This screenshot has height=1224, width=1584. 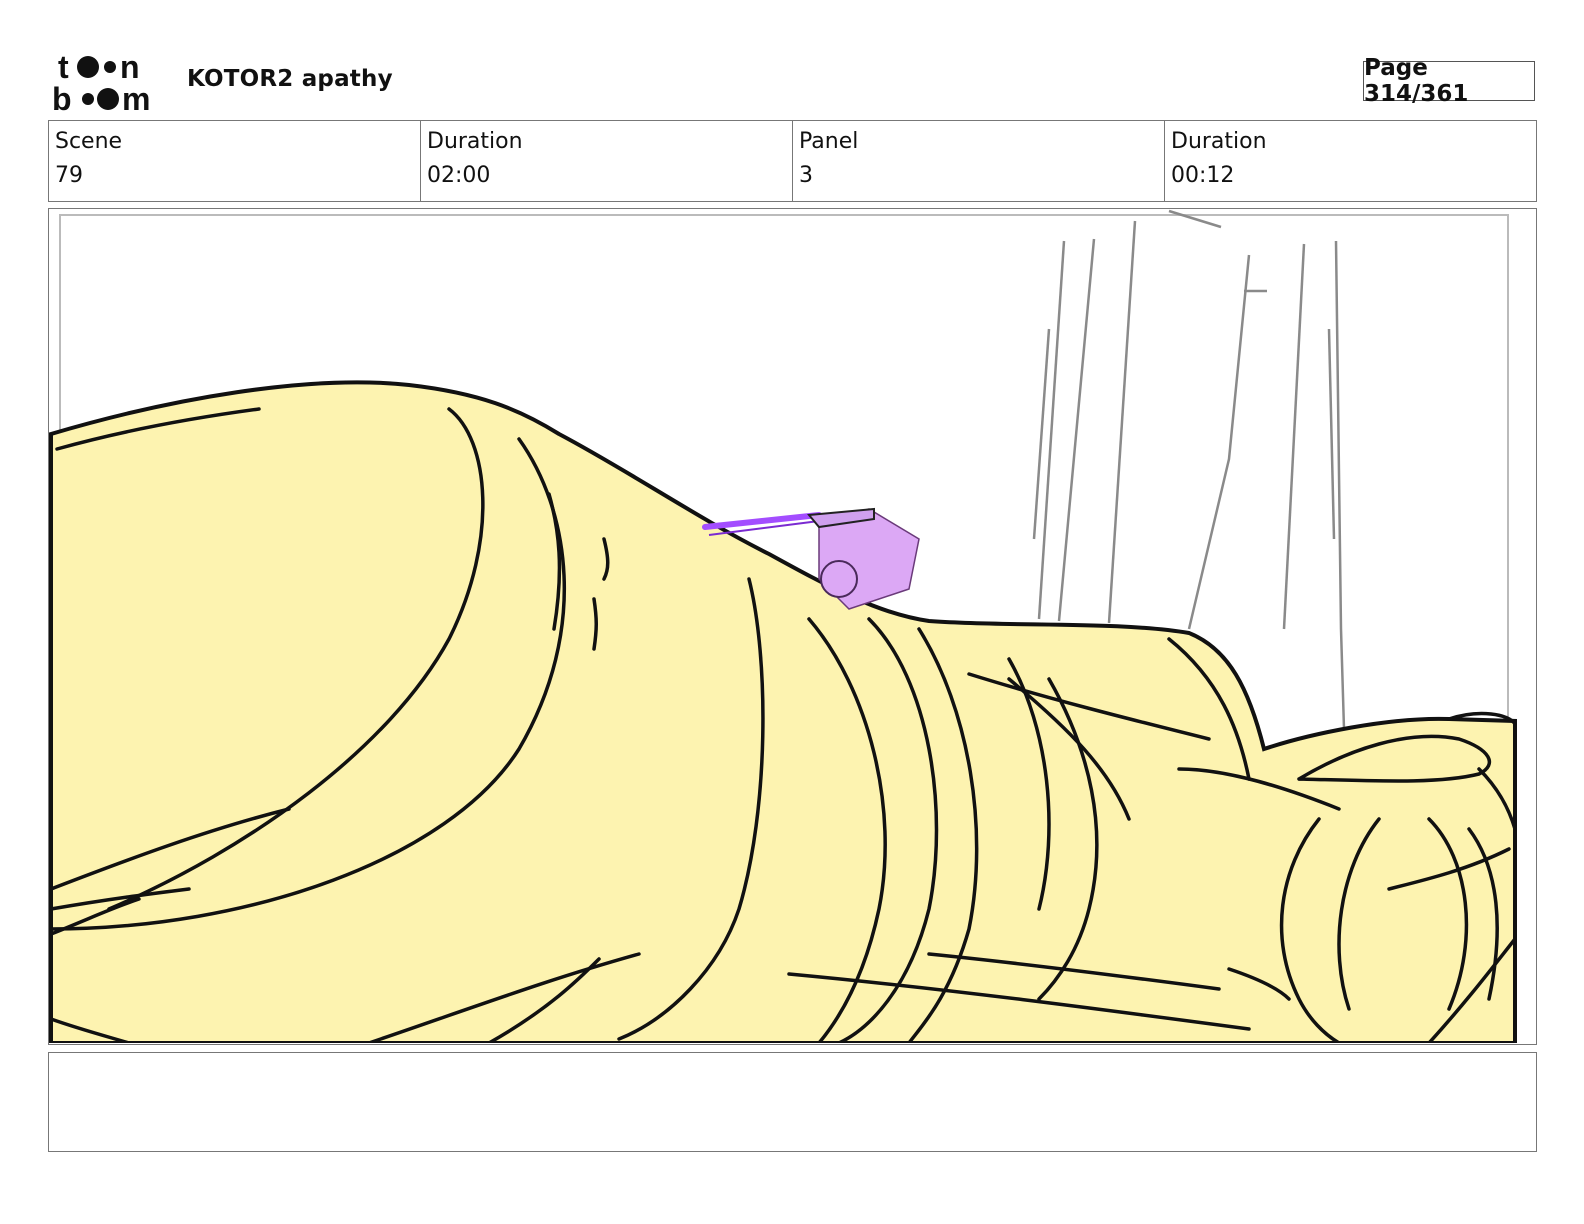 What do you see at coordinates (130, 67) in the screenshot?
I see `svg-text: n` at bounding box center [130, 67].